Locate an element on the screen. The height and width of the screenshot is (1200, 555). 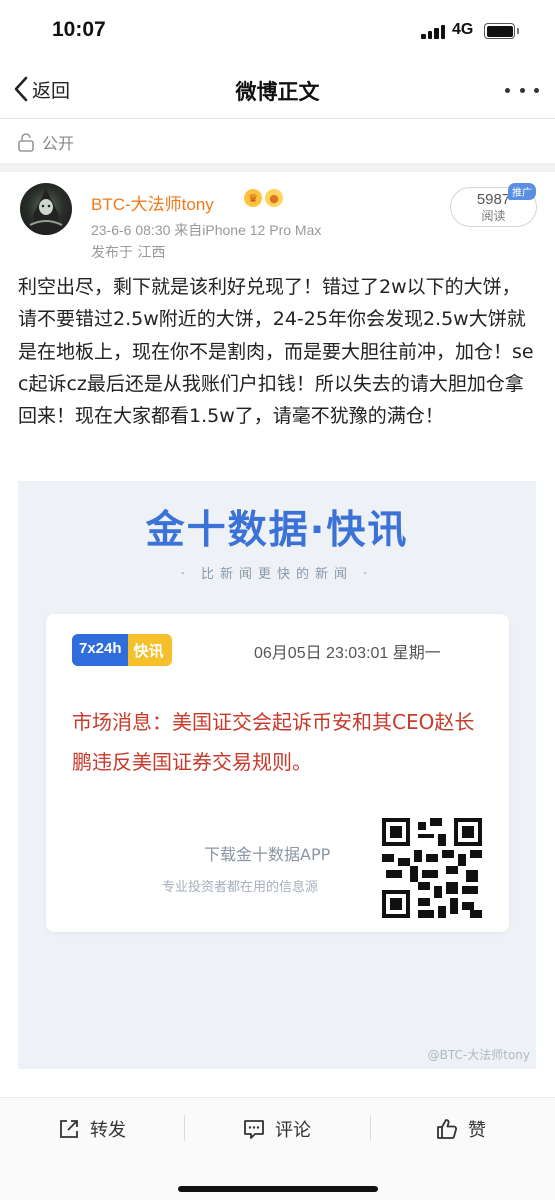
qr-code-icon is located at coordinates (432, 868).